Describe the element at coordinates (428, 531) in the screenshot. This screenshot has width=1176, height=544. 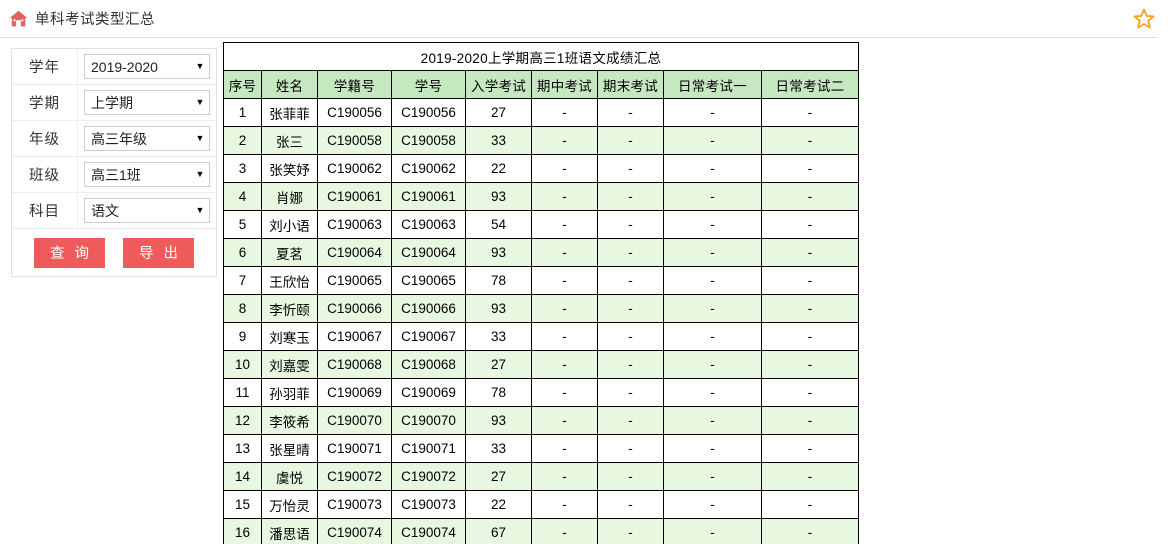
I see `cell-student-no: C190074` at that location.